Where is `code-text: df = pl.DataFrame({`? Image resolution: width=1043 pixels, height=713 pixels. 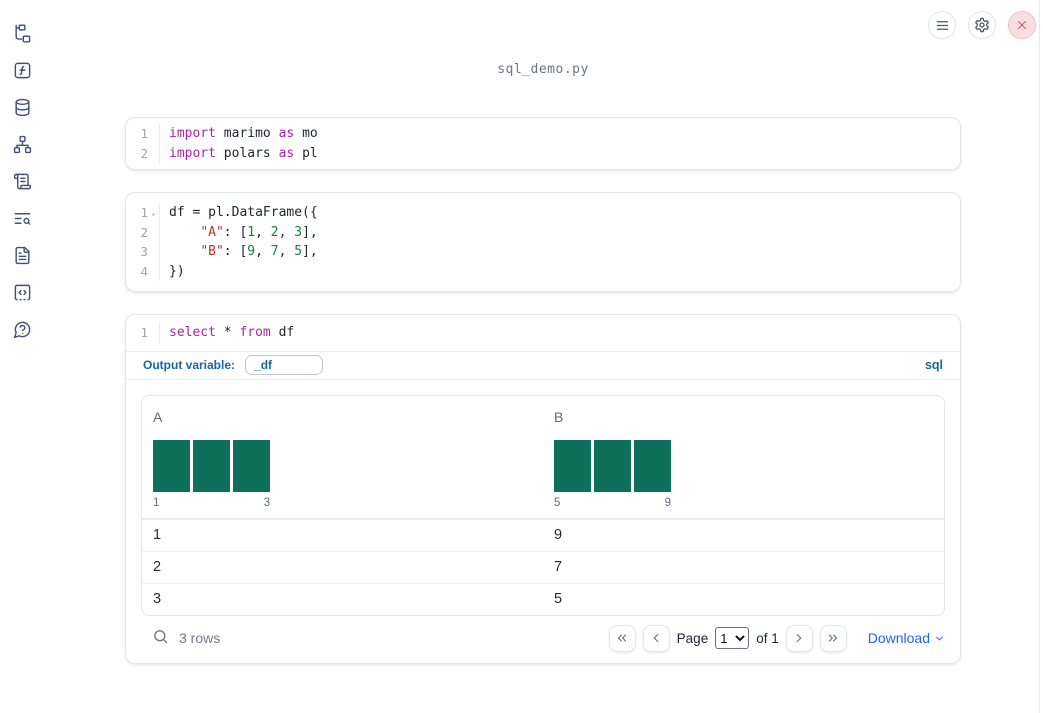
code-text: df = pl.DataFrame({ is located at coordinates (559, 213).